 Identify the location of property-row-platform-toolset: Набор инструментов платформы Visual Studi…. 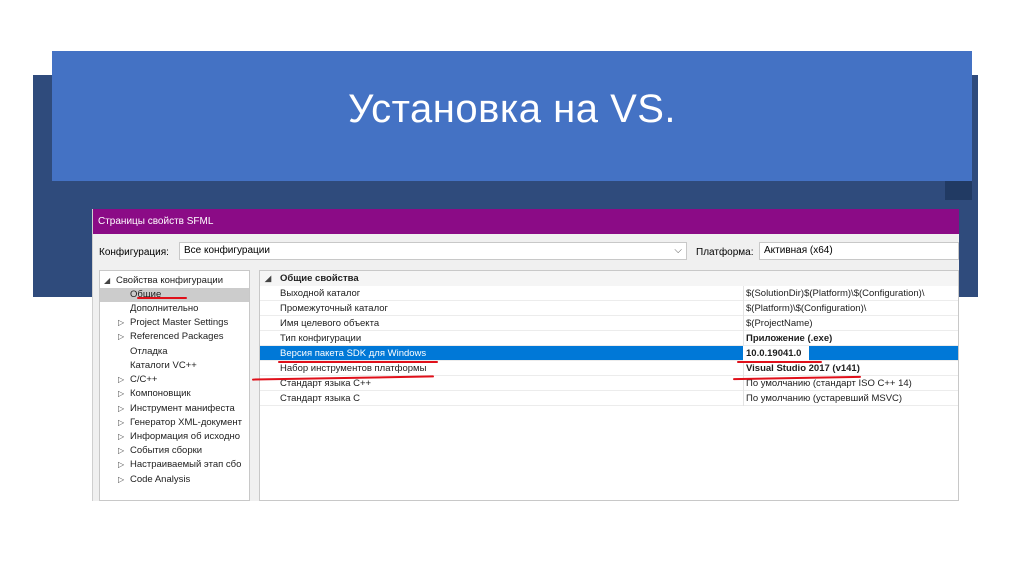
(609, 368).